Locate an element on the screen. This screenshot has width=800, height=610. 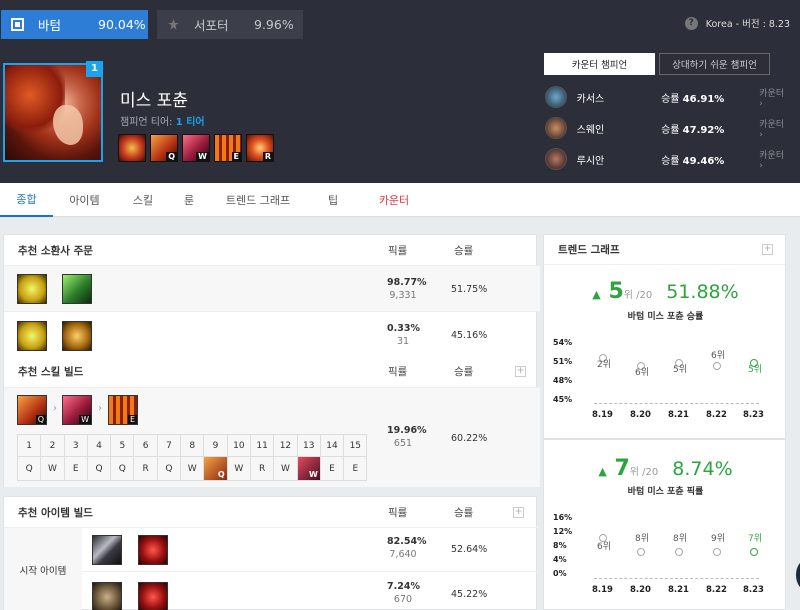
trend-subtitle: 바텀 미스 포츈 승률 is located at coordinates (665, 317).